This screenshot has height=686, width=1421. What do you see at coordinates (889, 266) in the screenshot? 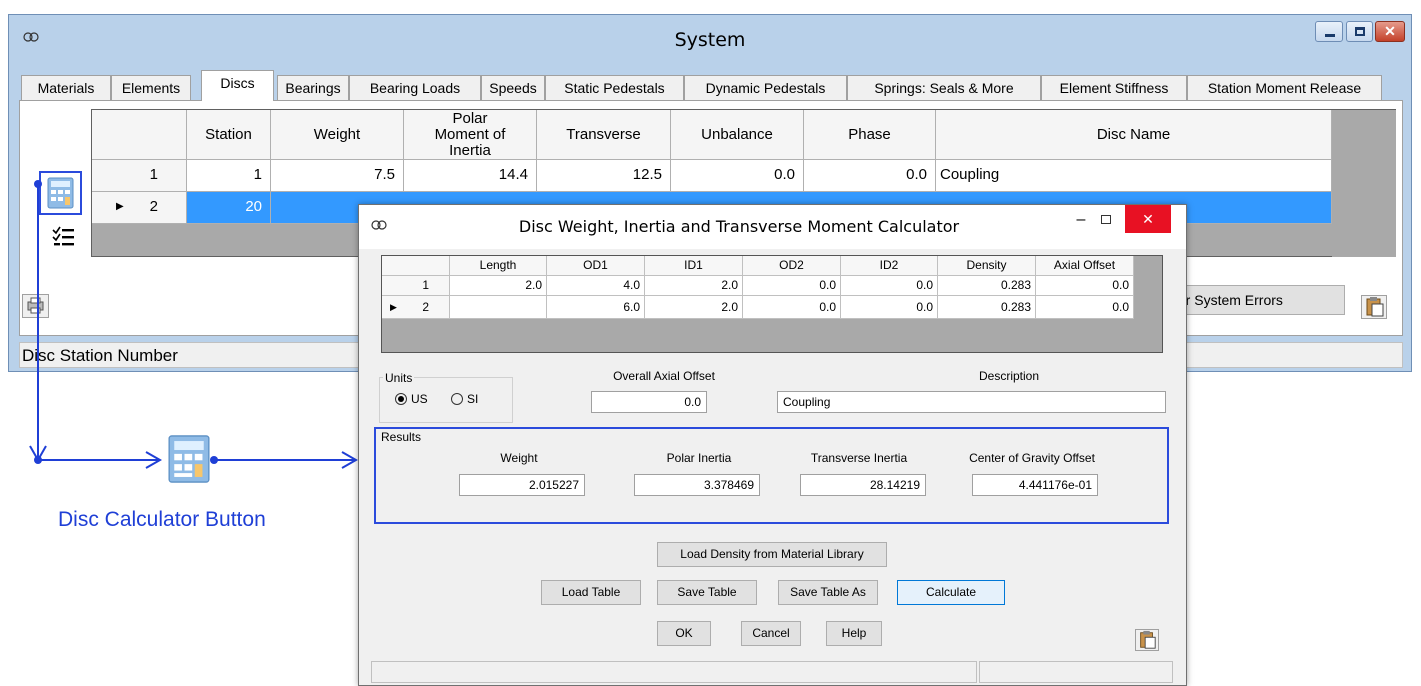
I see `col-header-id2: ID2` at bounding box center [889, 266].